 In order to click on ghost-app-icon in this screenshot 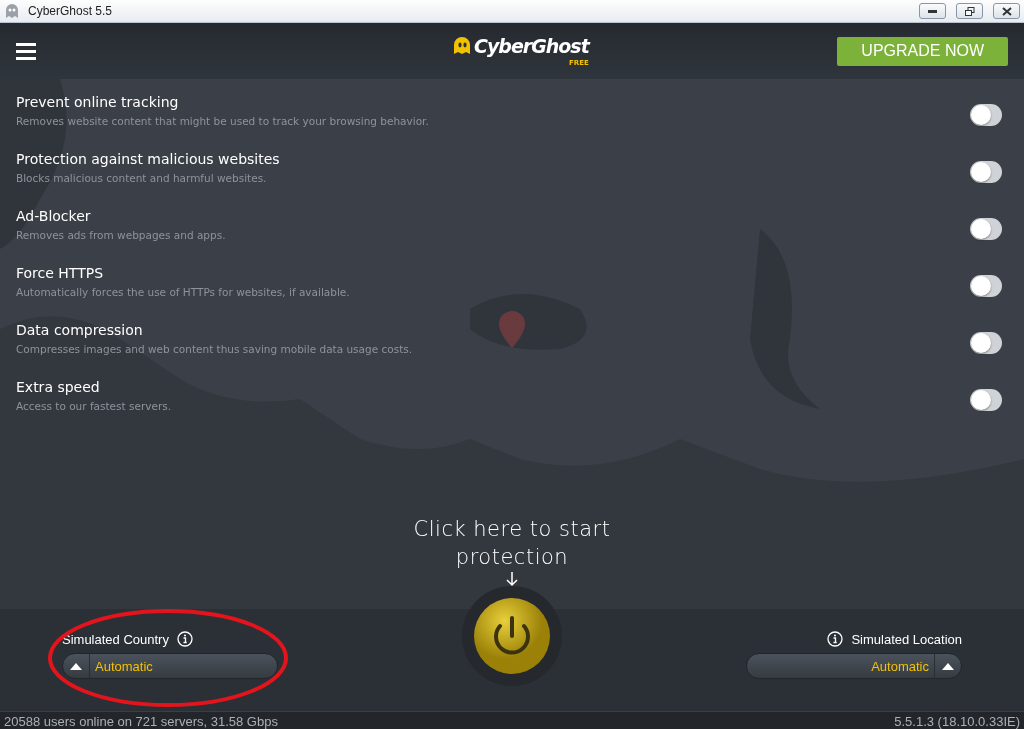, I will do `click(12, 11)`.